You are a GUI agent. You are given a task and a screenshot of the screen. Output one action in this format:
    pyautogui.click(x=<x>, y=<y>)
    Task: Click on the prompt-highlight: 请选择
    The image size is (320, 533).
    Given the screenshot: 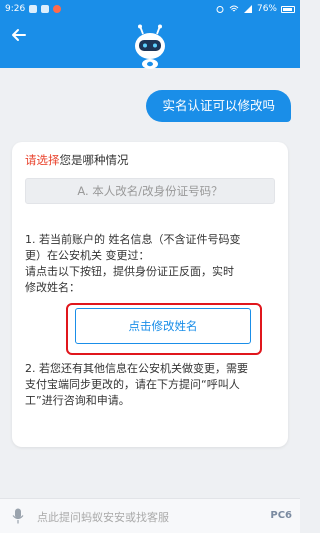 What is the action you would take?
    pyautogui.click(x=42, y=160)
    